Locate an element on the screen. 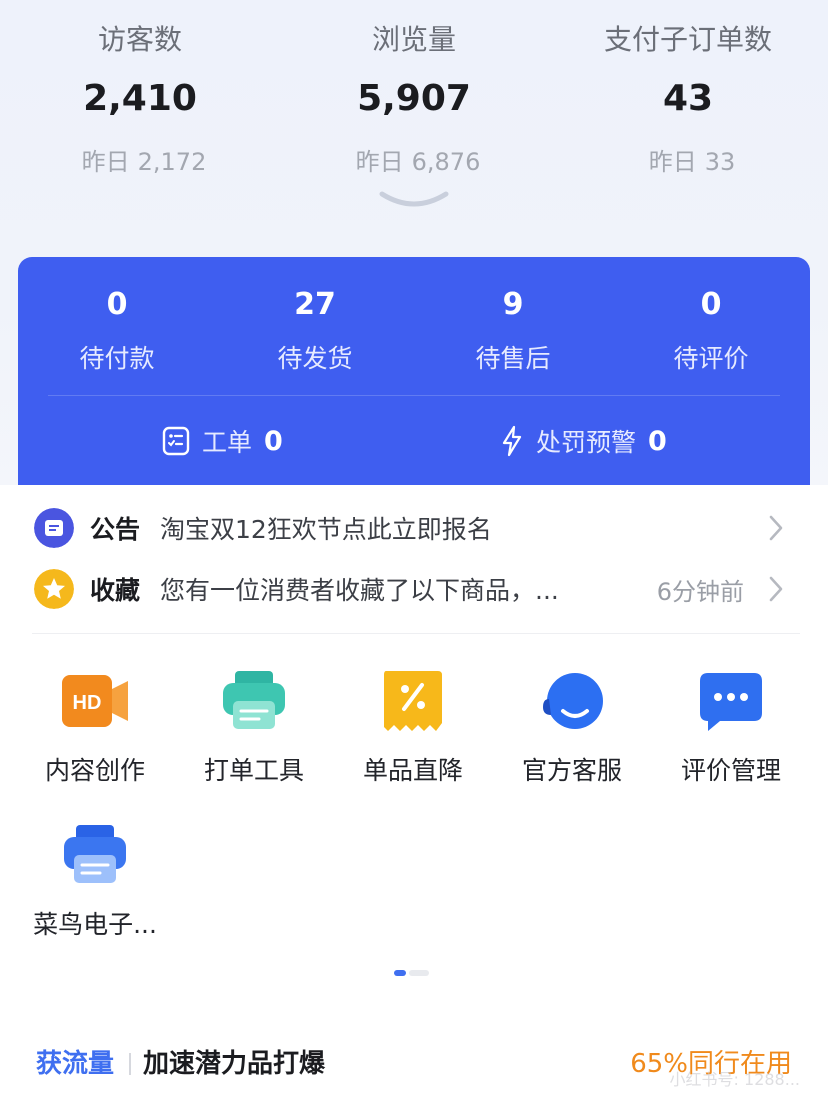 This screenshot has height=1104, width=828. order-pending-shipment: 27 待发货 is located at coordinates (315, 330).